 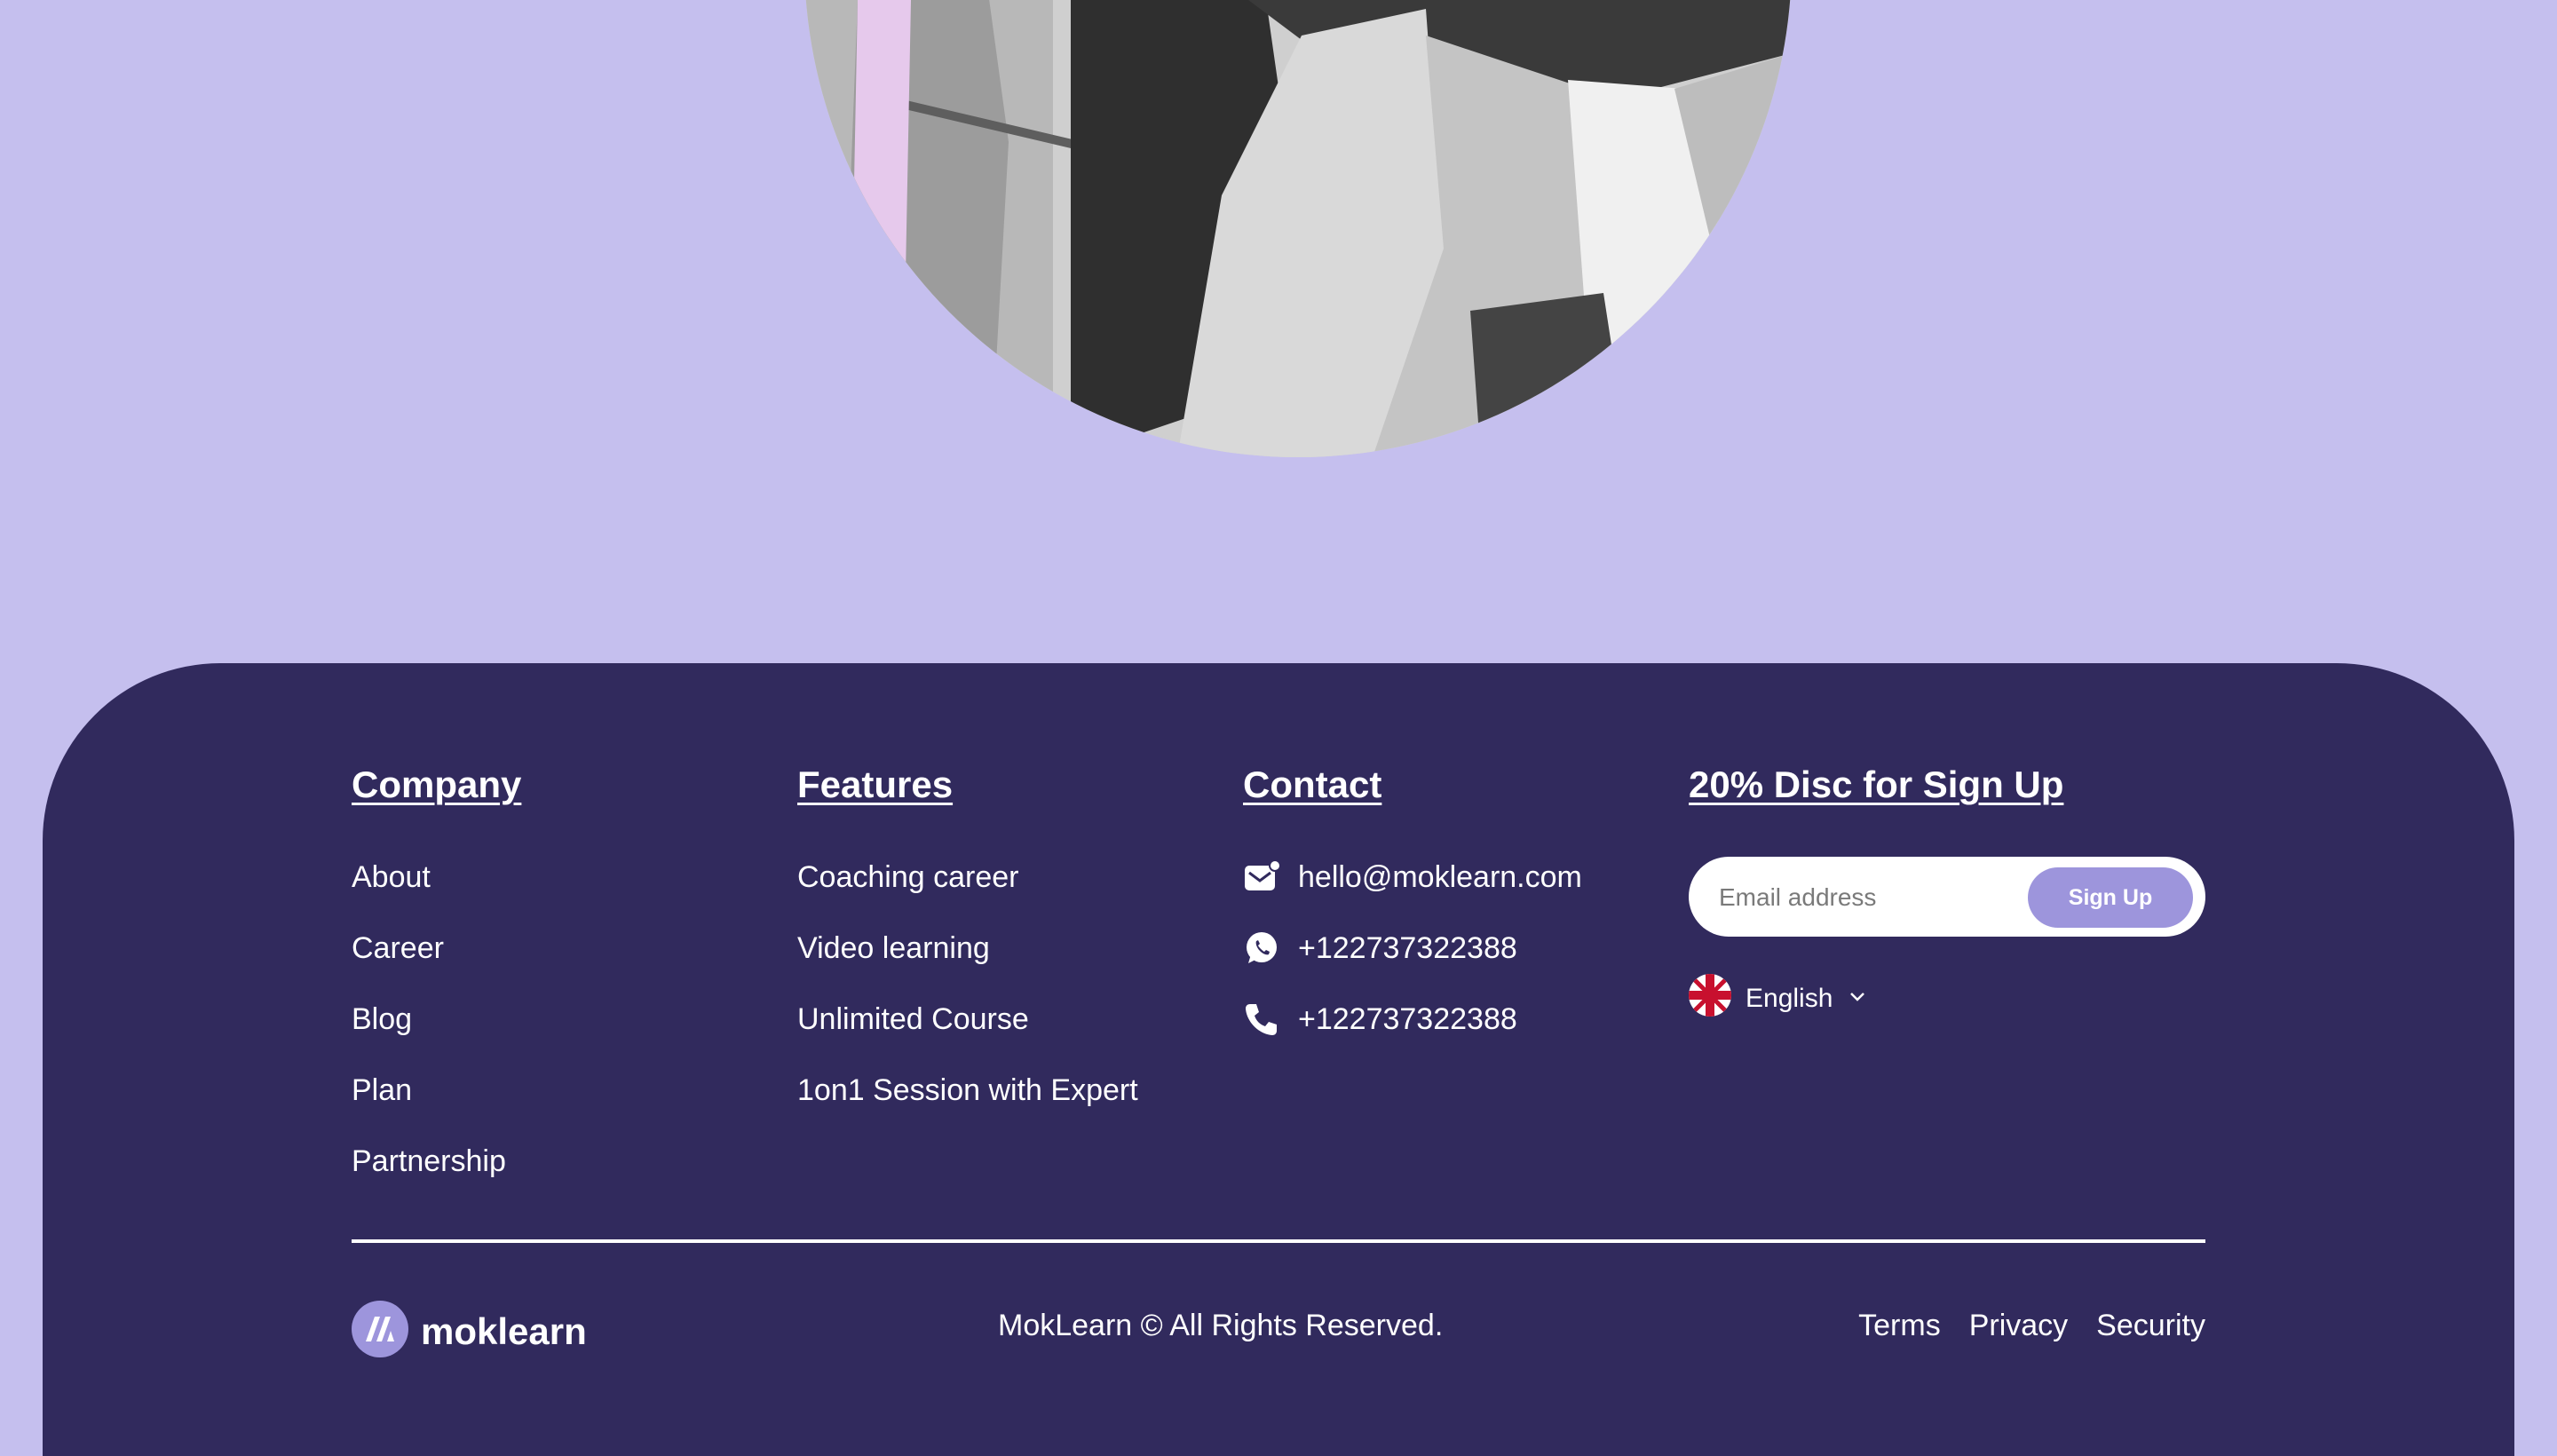 I want to click on chevron-down-icon, so click(x=1857, y=999).